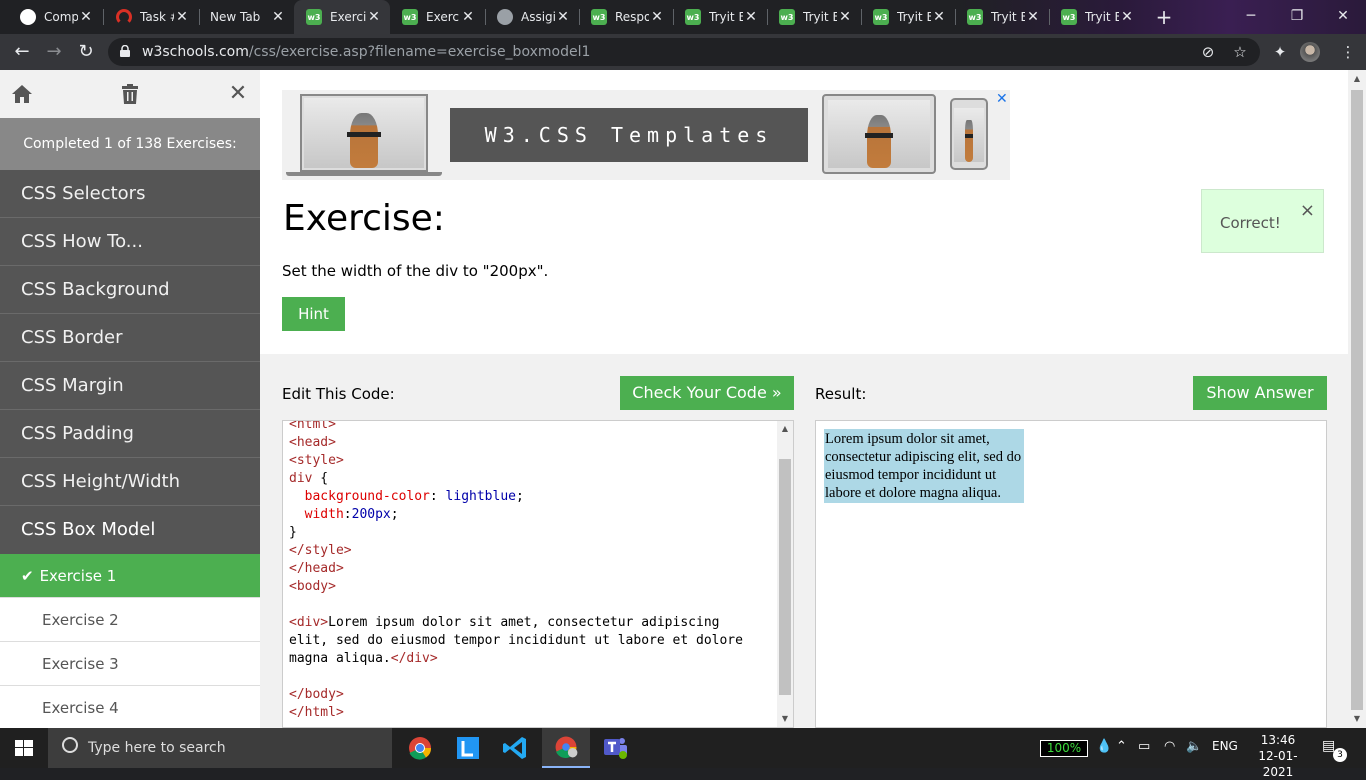  What do you see at coordinates (130, 530) in the screenshot?
I see `sidebar-category-active: CSS Box Model` at bounding box center [130, 530].